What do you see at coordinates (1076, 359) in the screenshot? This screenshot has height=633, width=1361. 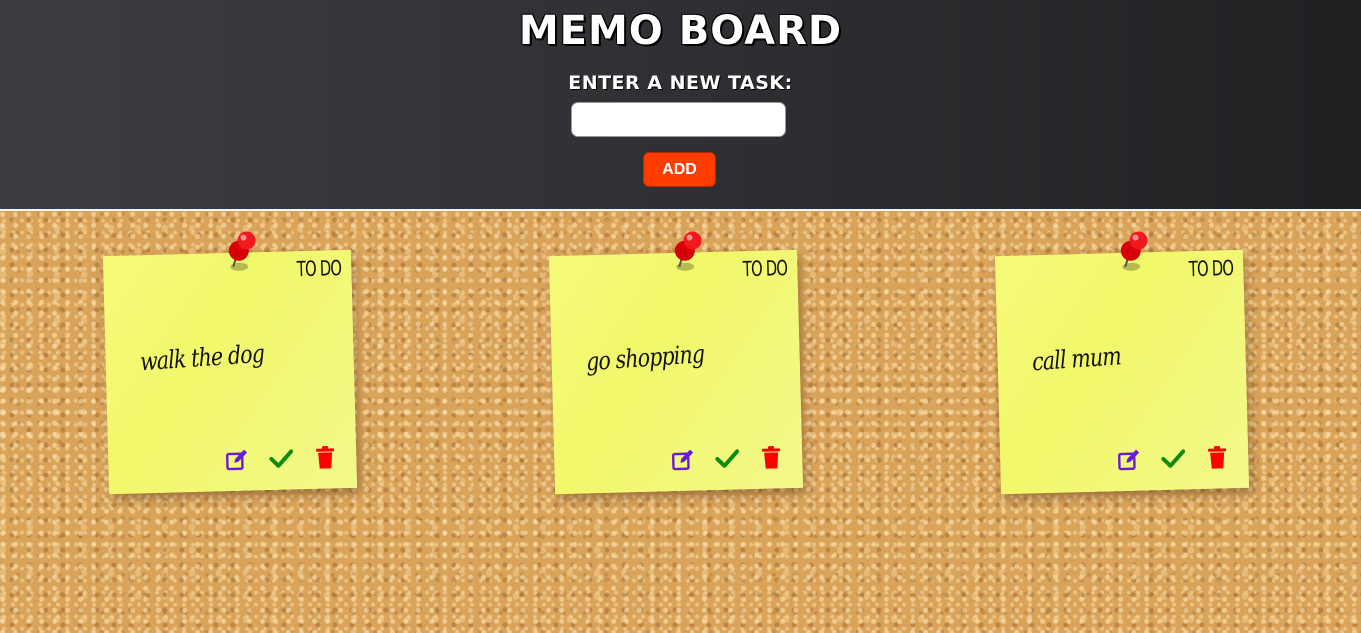 I see `note-text: call mum` at bounding box center [1076, 359].